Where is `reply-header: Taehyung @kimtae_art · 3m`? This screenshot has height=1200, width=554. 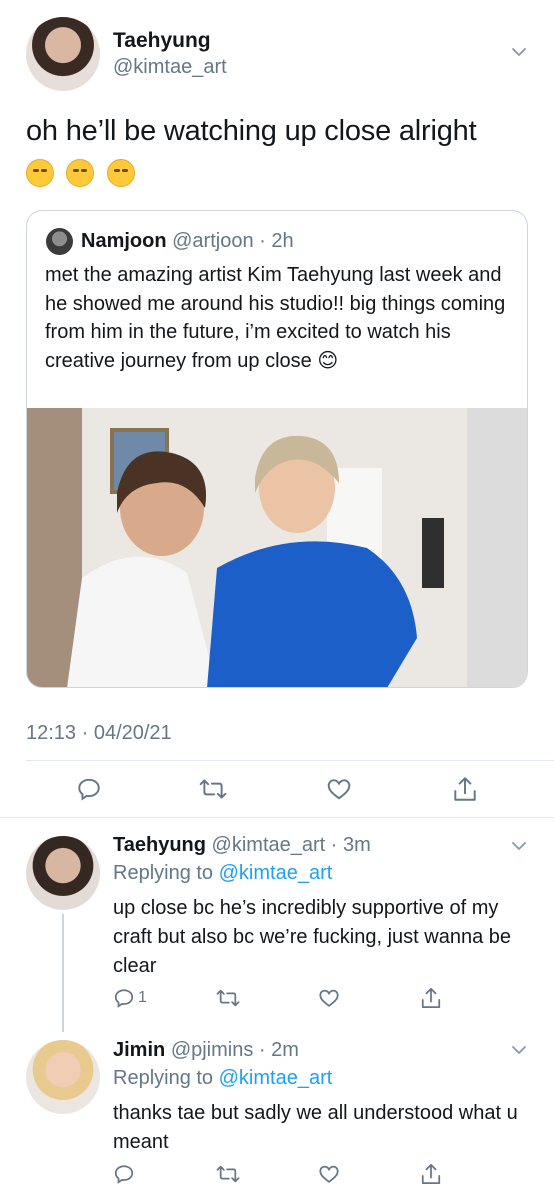 reply-header: Taehyung @kimtae_art · 3m is located at coordinates (242, 845).